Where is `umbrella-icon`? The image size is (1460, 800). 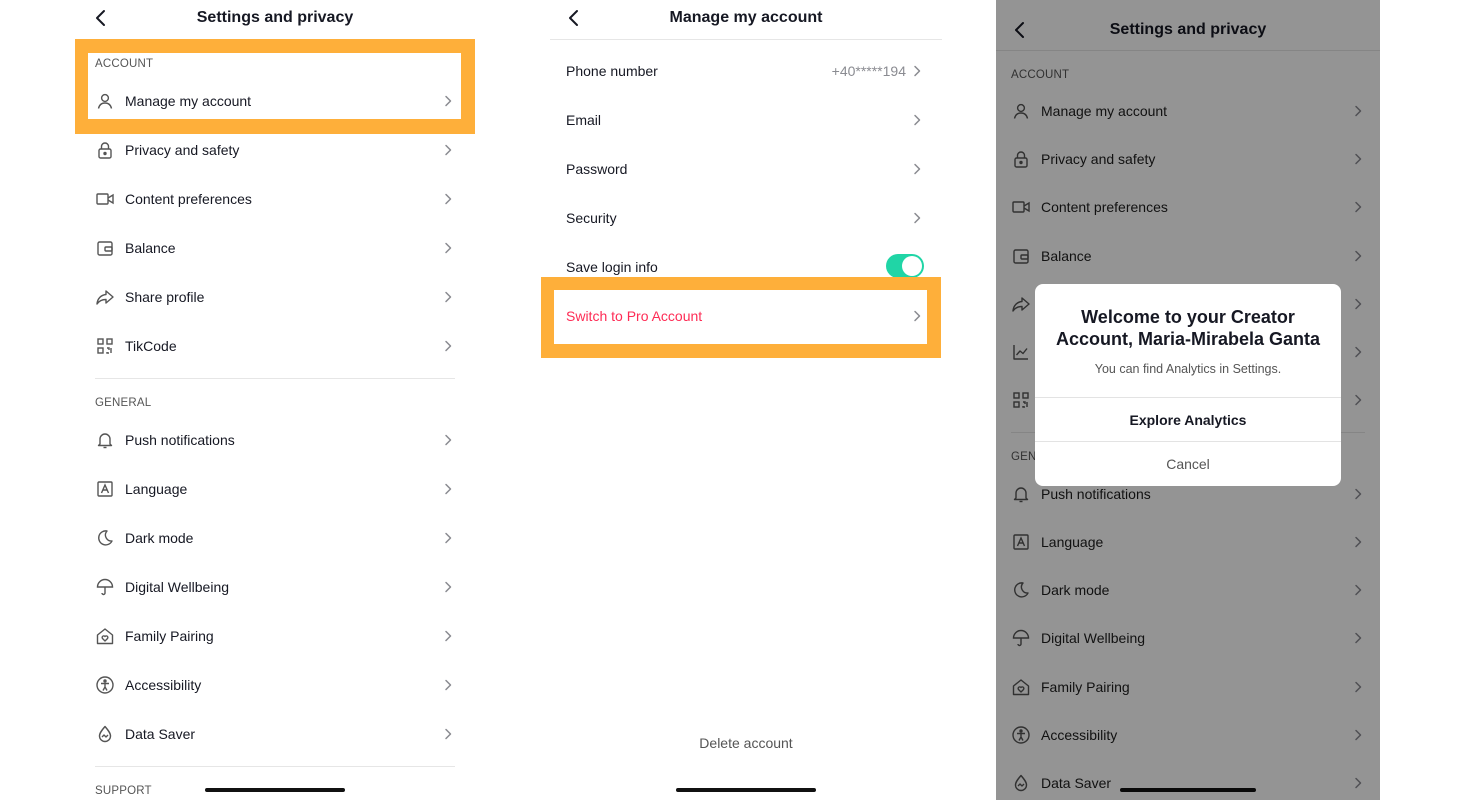
umbrella-icon is located at coordinates (105, 587).